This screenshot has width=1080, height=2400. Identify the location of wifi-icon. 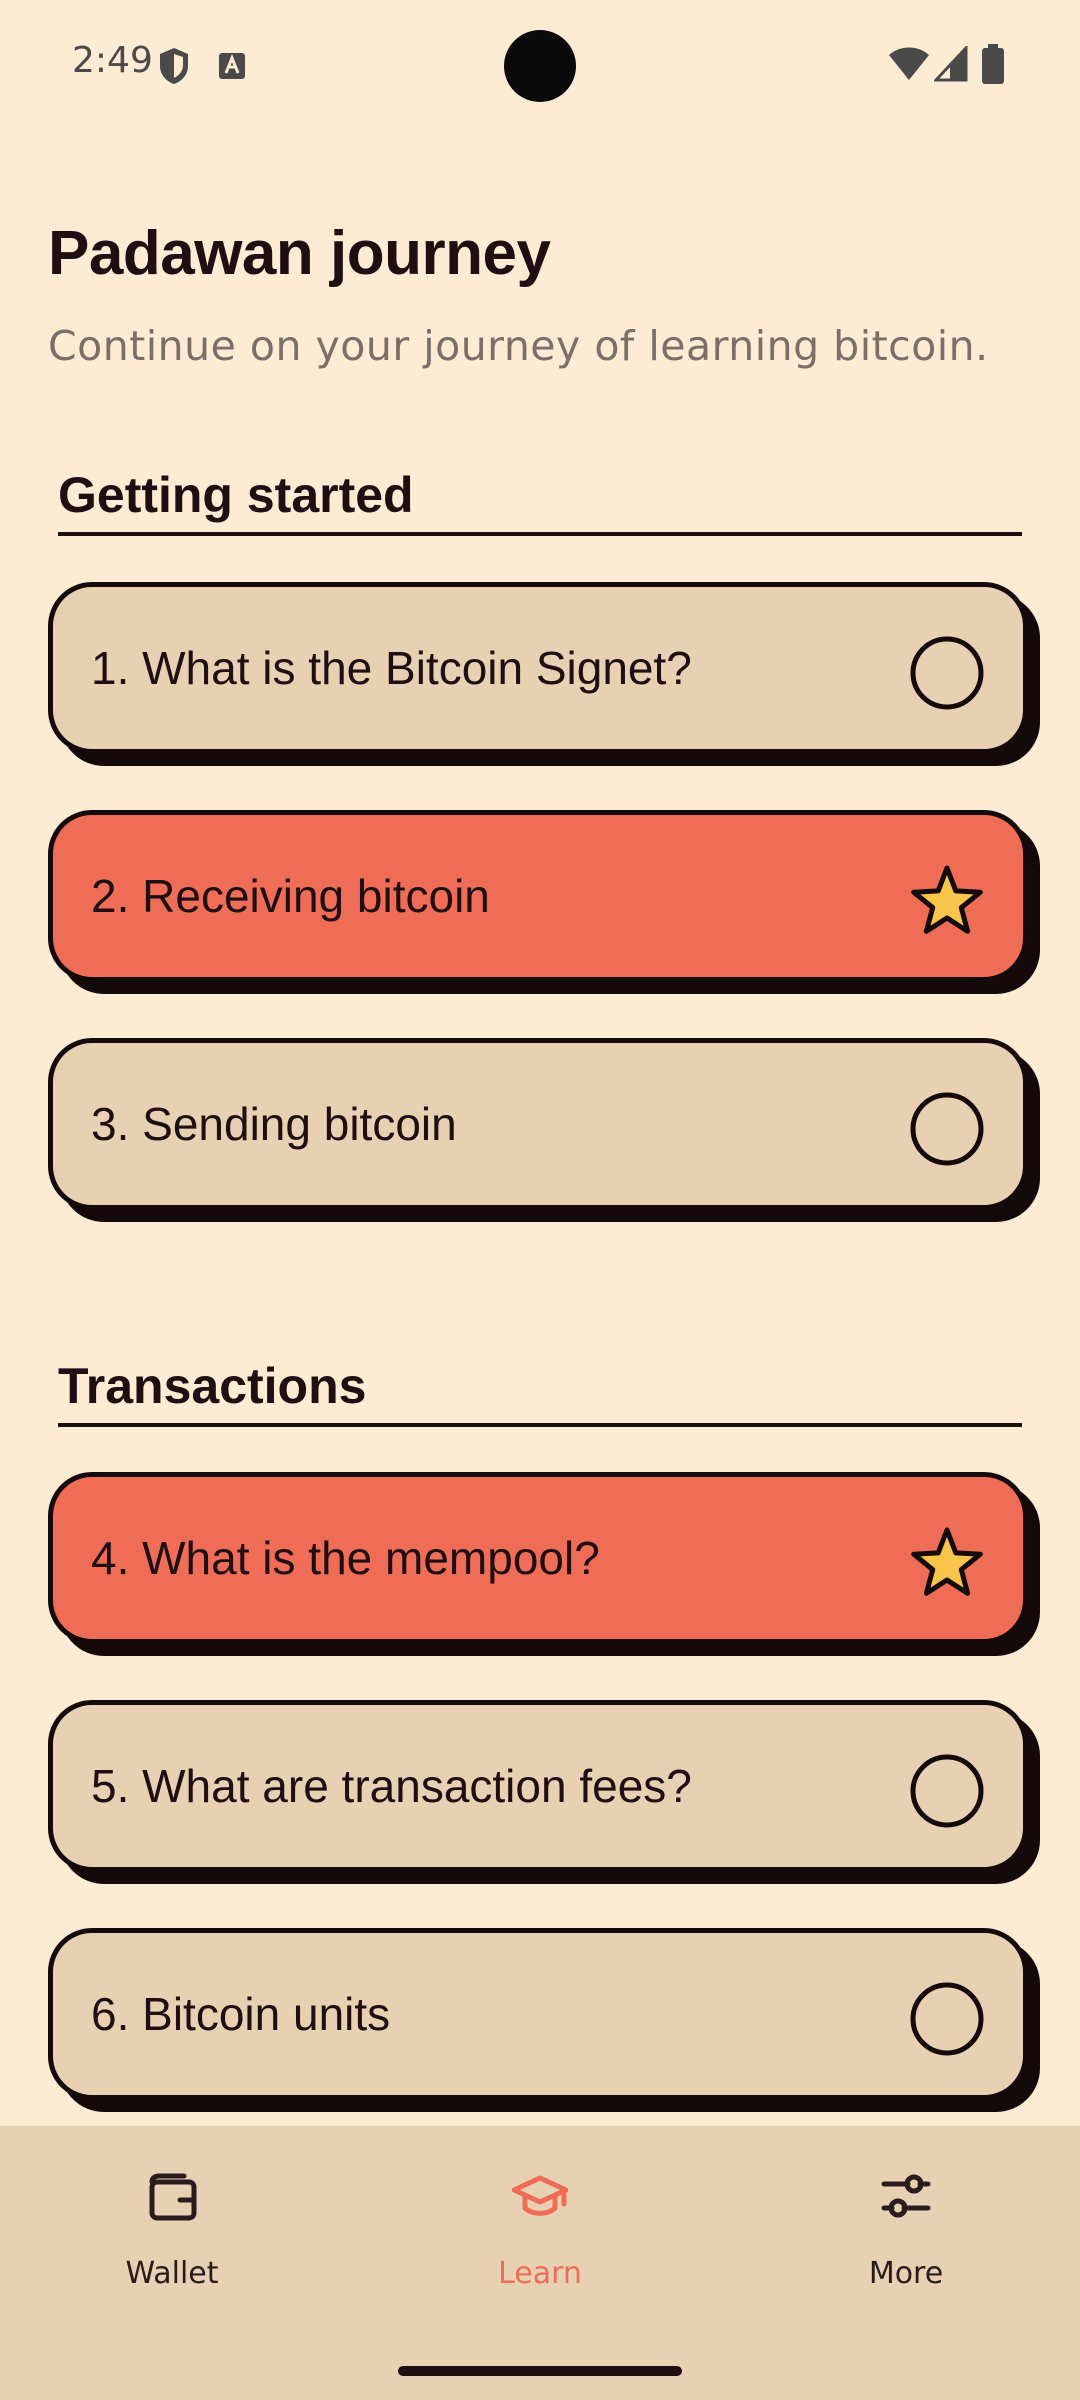
(909, 63).